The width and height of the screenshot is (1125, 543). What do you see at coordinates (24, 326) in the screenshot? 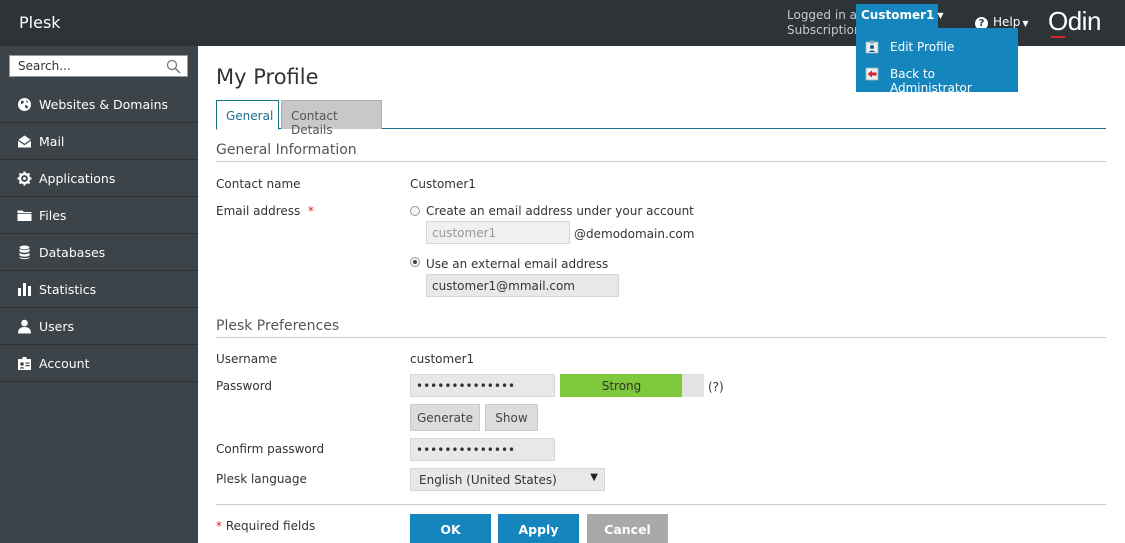
I see `user-icon` at bounding box center [24, 326].